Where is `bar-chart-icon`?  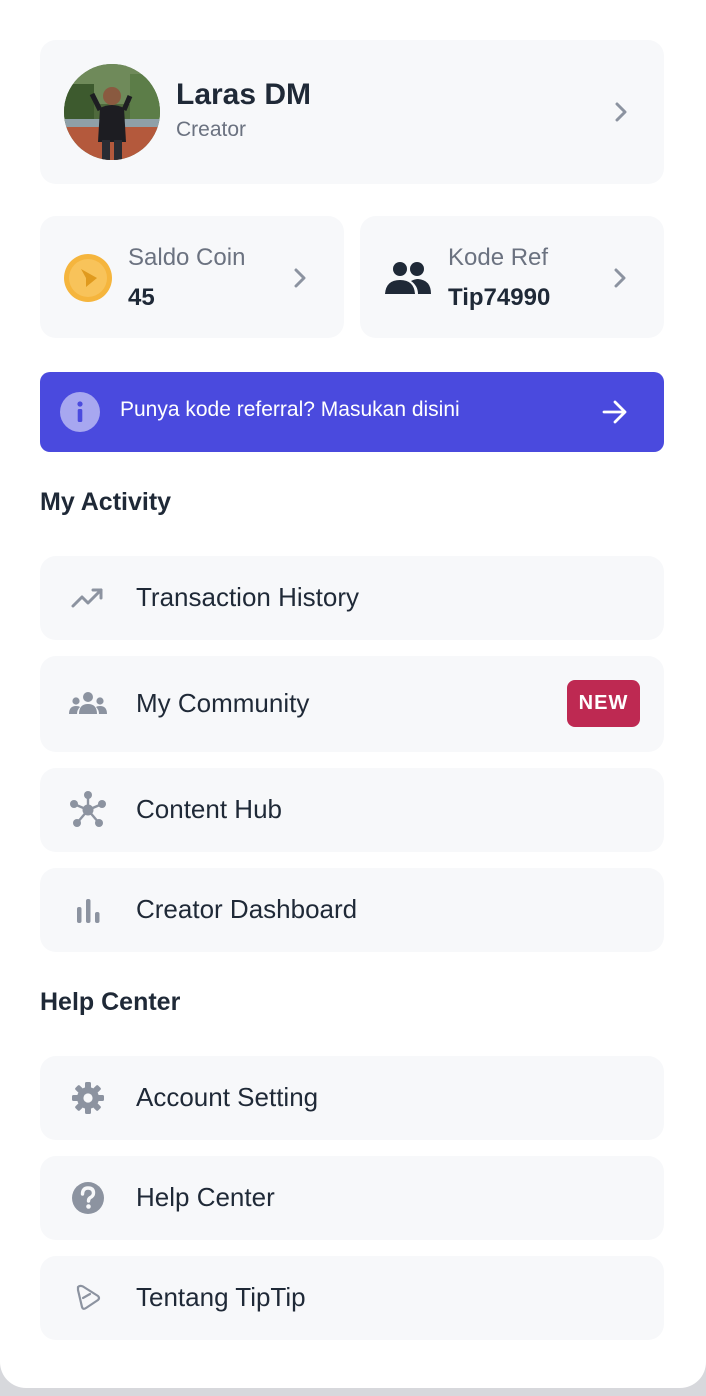
bar-chart-icon is located at coordinates (88, 911).